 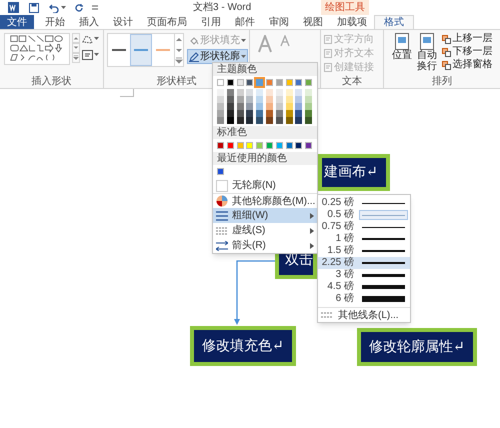 What do you see at coordinates (37, 49) in the screenshot?
I see `shapes-gallery-drawing` at bounding box center [37, 49].